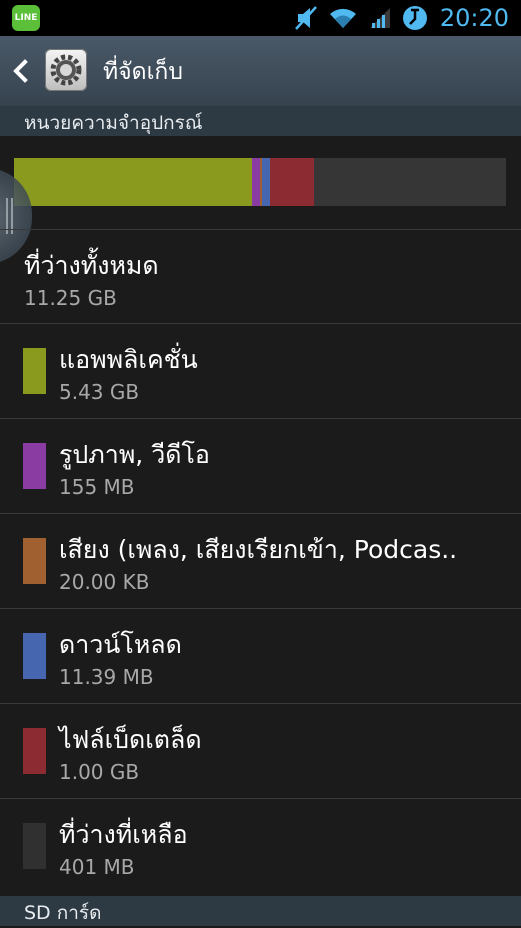  I want to click on action-bar: ที่จัดเก็บ, so click(260, 71).